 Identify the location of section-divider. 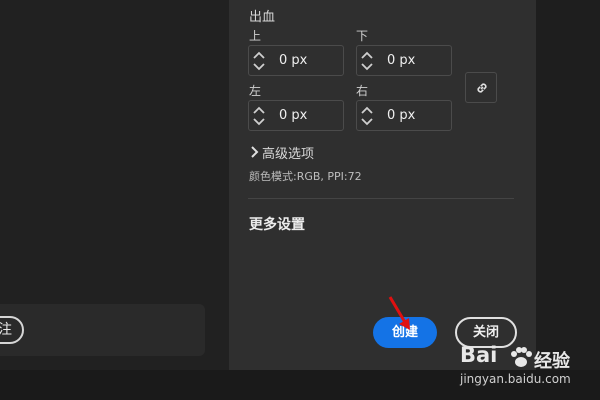
(381, 198).